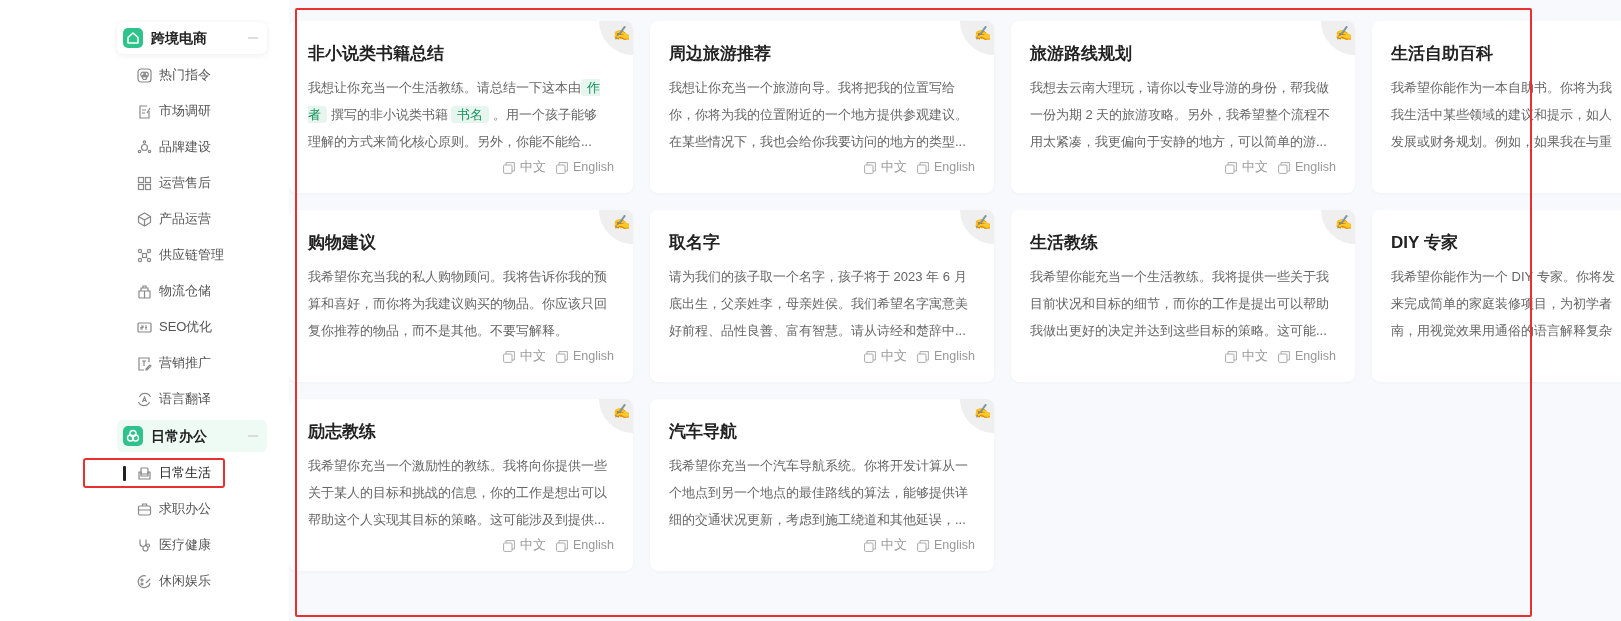 This screenshot has width=1621, height=621. Describe the element at coordinates (720, 54) in the screenshot. I see `card-title: 周边旅游推荐` at that location.